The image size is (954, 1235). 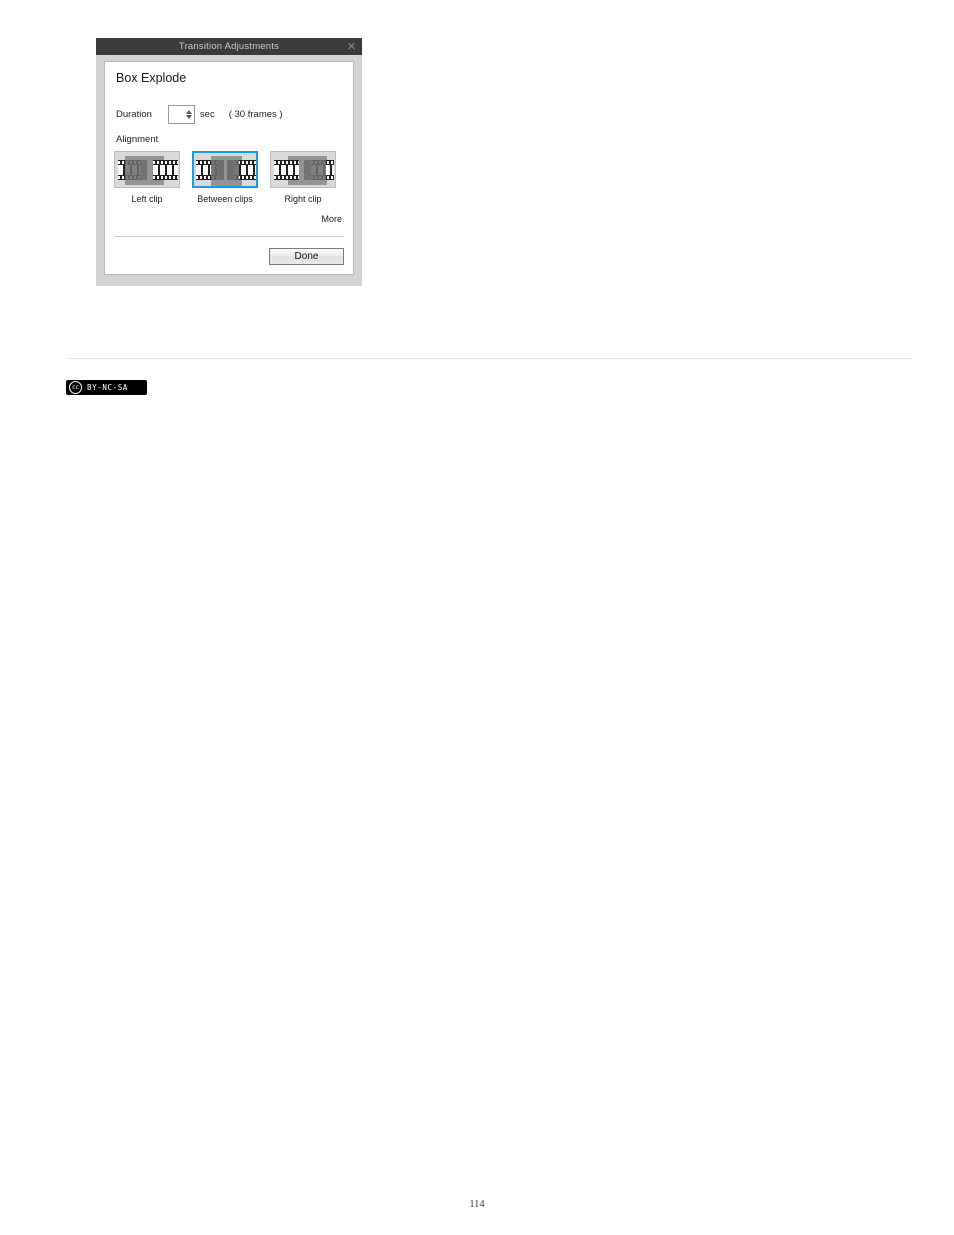 I want to click on alignment-option-label: Between clips, so click(x=225, y=199).